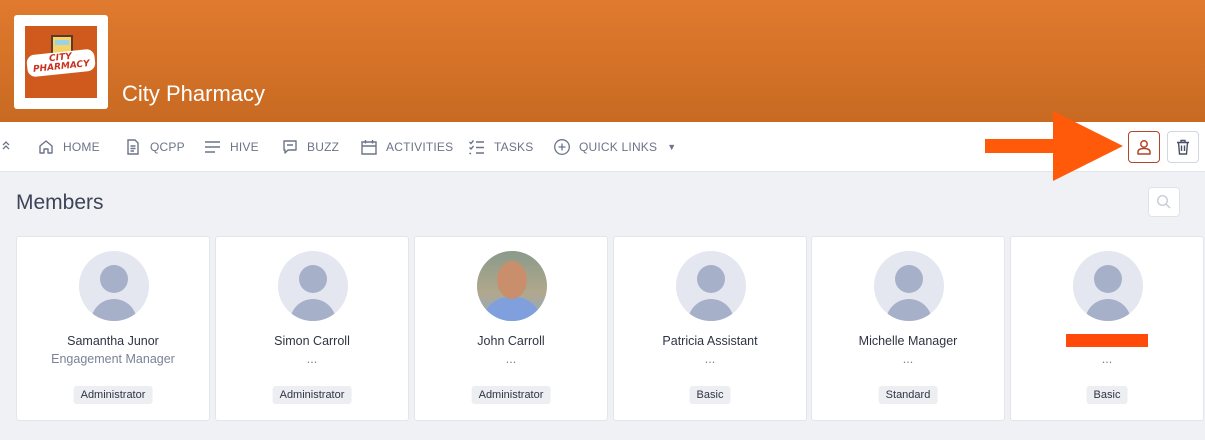 The image size is (1205, 440). What do you see at coordinates (908, 341) in the screenshot?
I see `member-name: Michelle Manager` at bounding box center [908, 341].